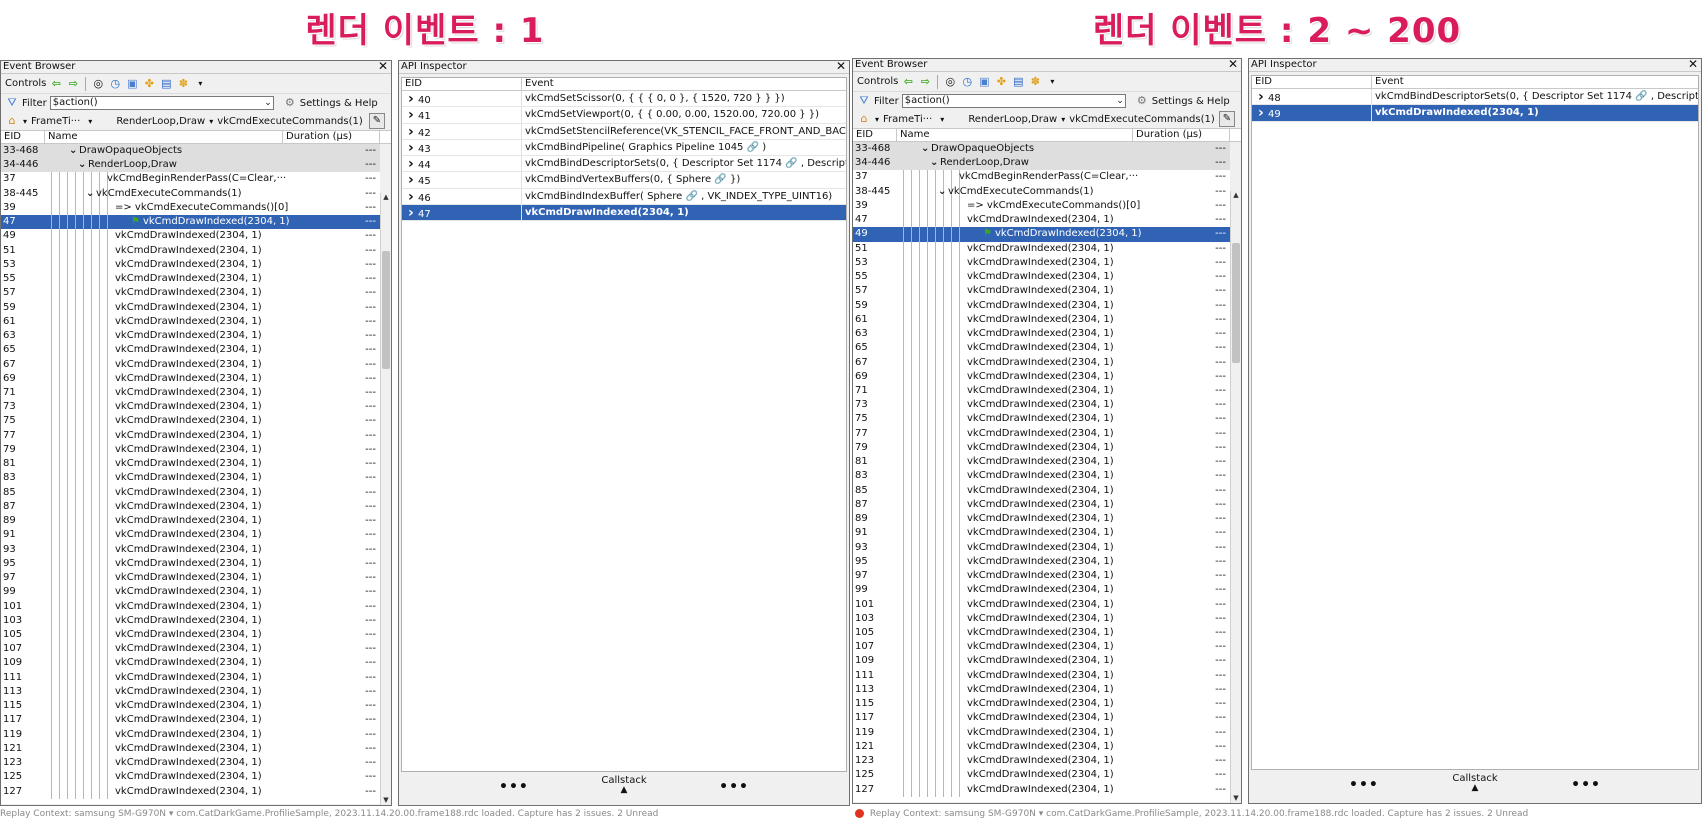 The image size is (1702, 820). I want to click on table-row: 61 vkCmdDrawIndexed(2304, 1) ---, so click(190, 322).